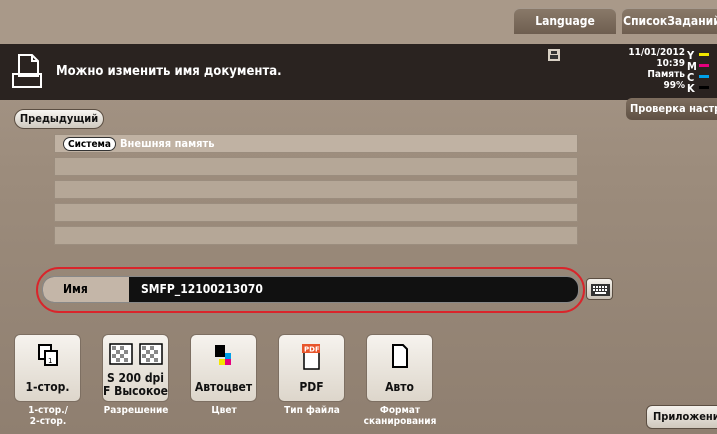  Describe the element at coordinates (310, 357) in the screenshot. I see `pdf-file-icon: PDF` at that location.